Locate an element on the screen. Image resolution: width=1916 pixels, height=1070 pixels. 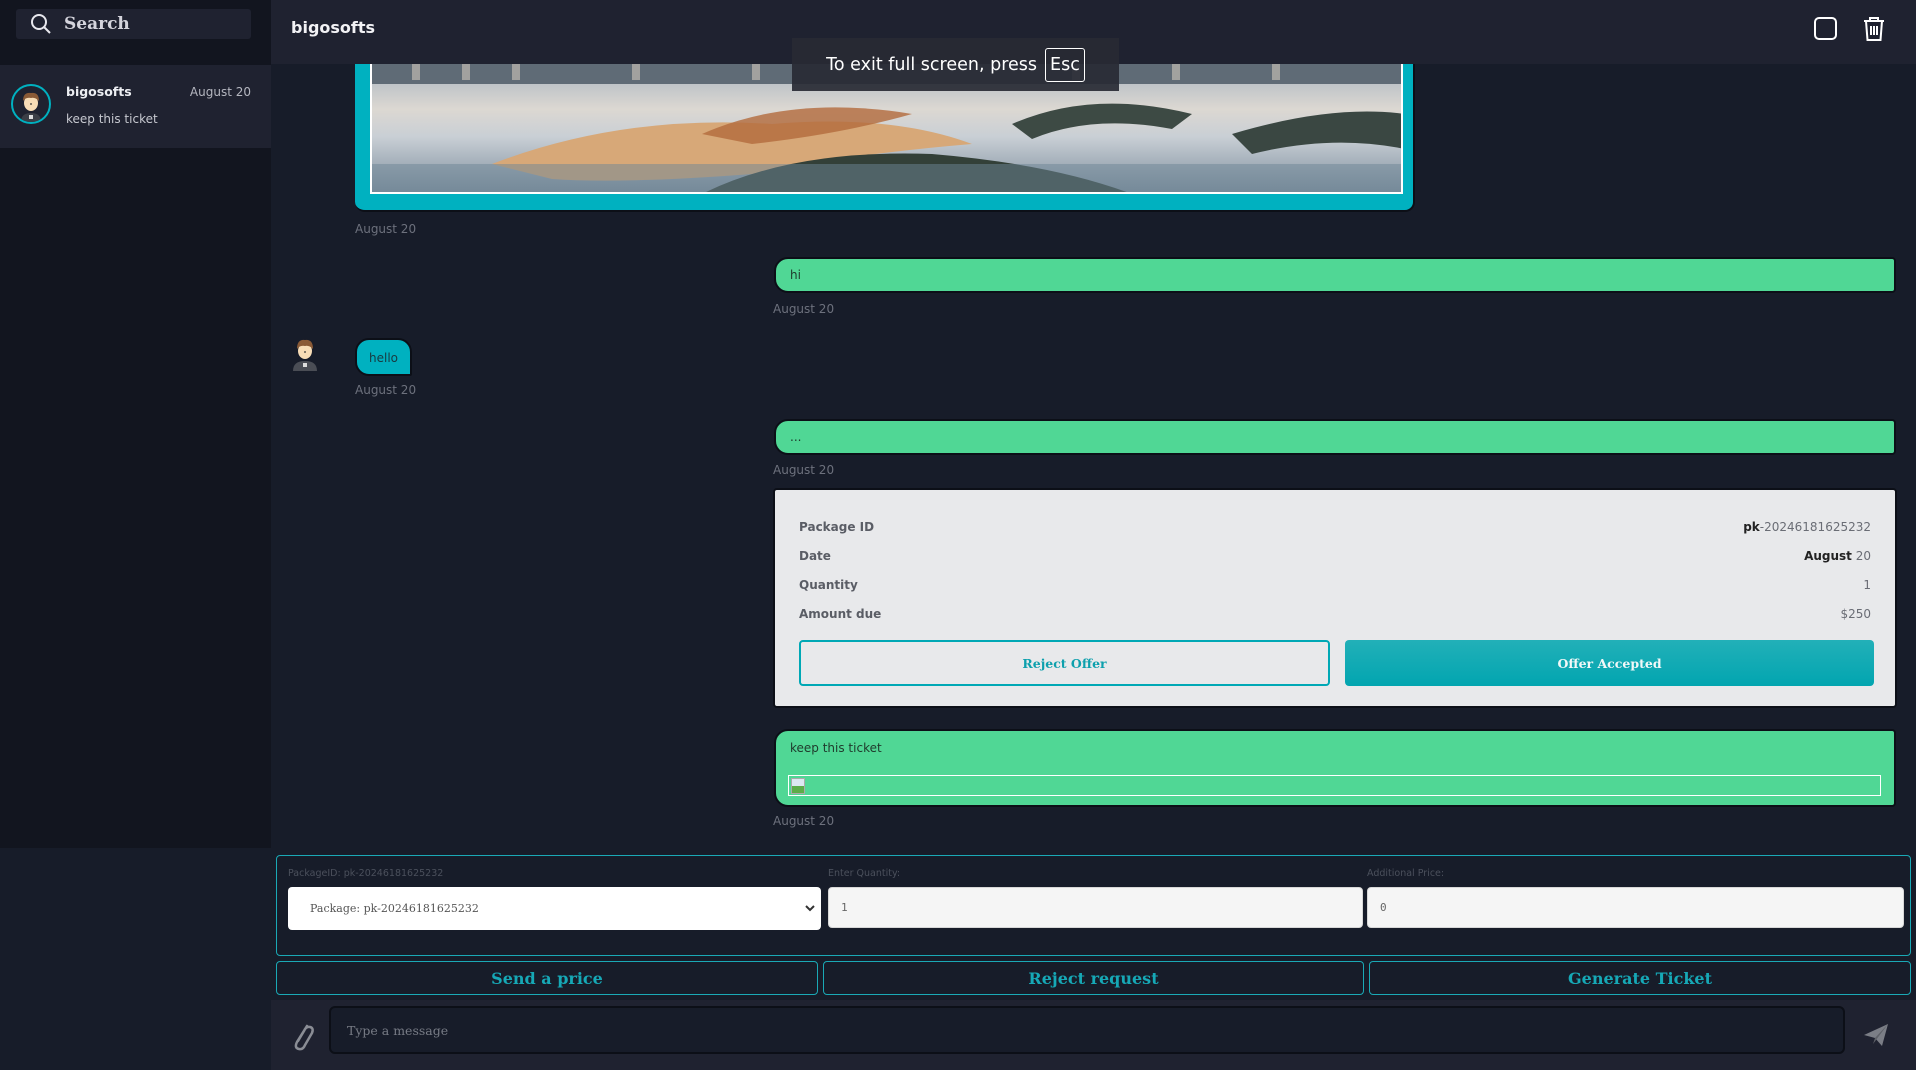
fullscreen-exit-toast: To exit full screen, press Esc is located at coordinates (955, 64).